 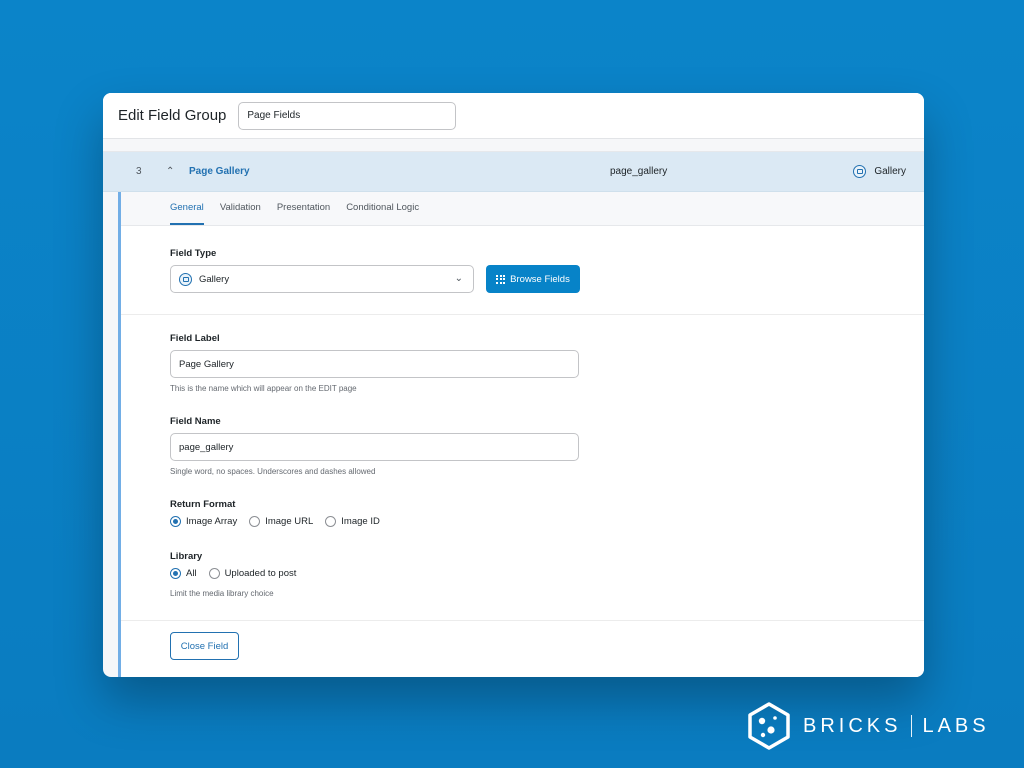 What do you see at coordinates (170, 171) in the screenshot?
I see `chevron-up-icon: ⌃` at bounding box center [170, 171].